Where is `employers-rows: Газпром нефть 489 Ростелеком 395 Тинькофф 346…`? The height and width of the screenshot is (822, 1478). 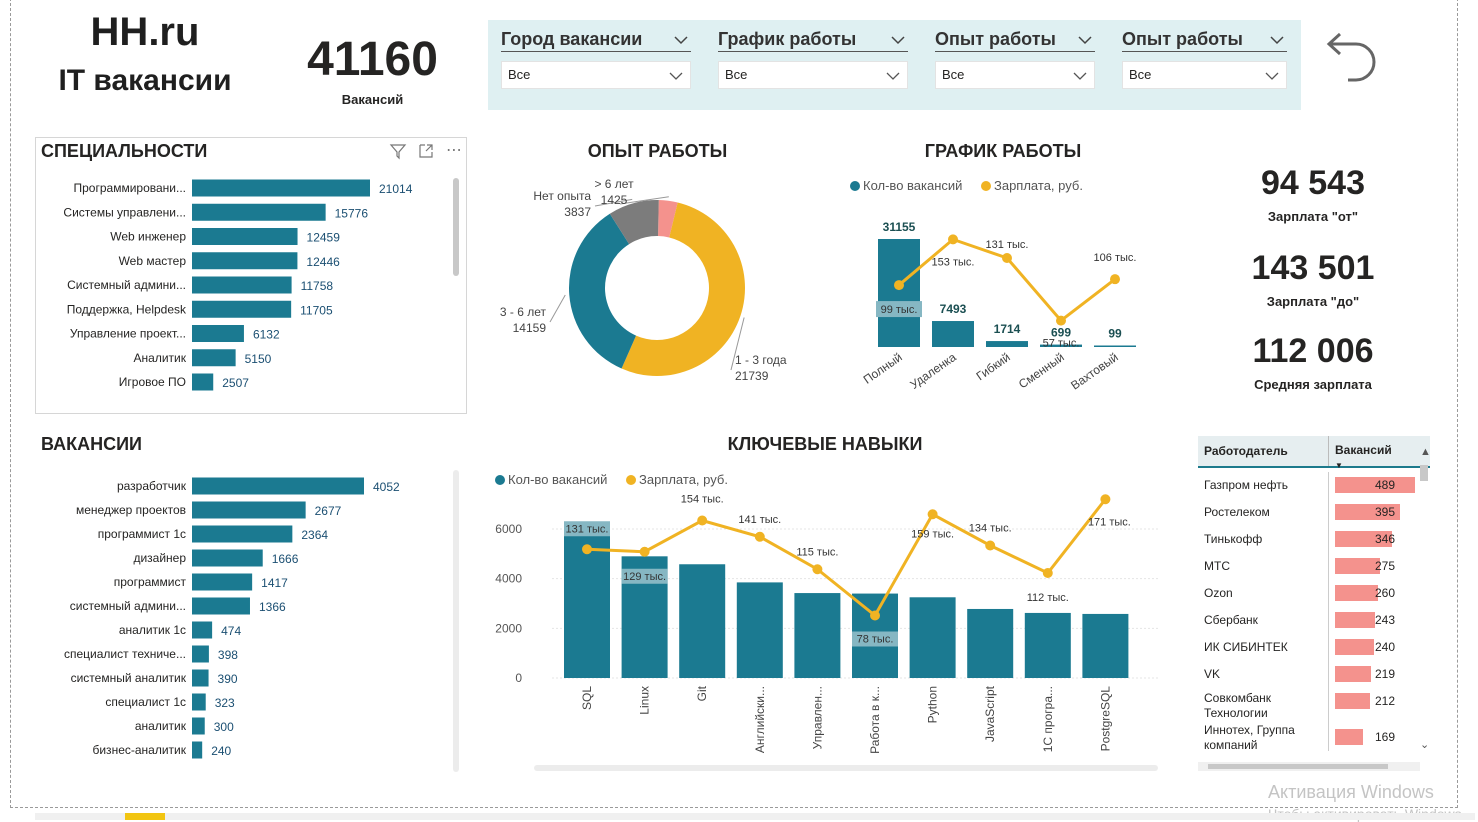
employers-rows: Газпром нефть 489 Ростелеком 395 Тинькофф 346… is located at coordinates (1314, 610).